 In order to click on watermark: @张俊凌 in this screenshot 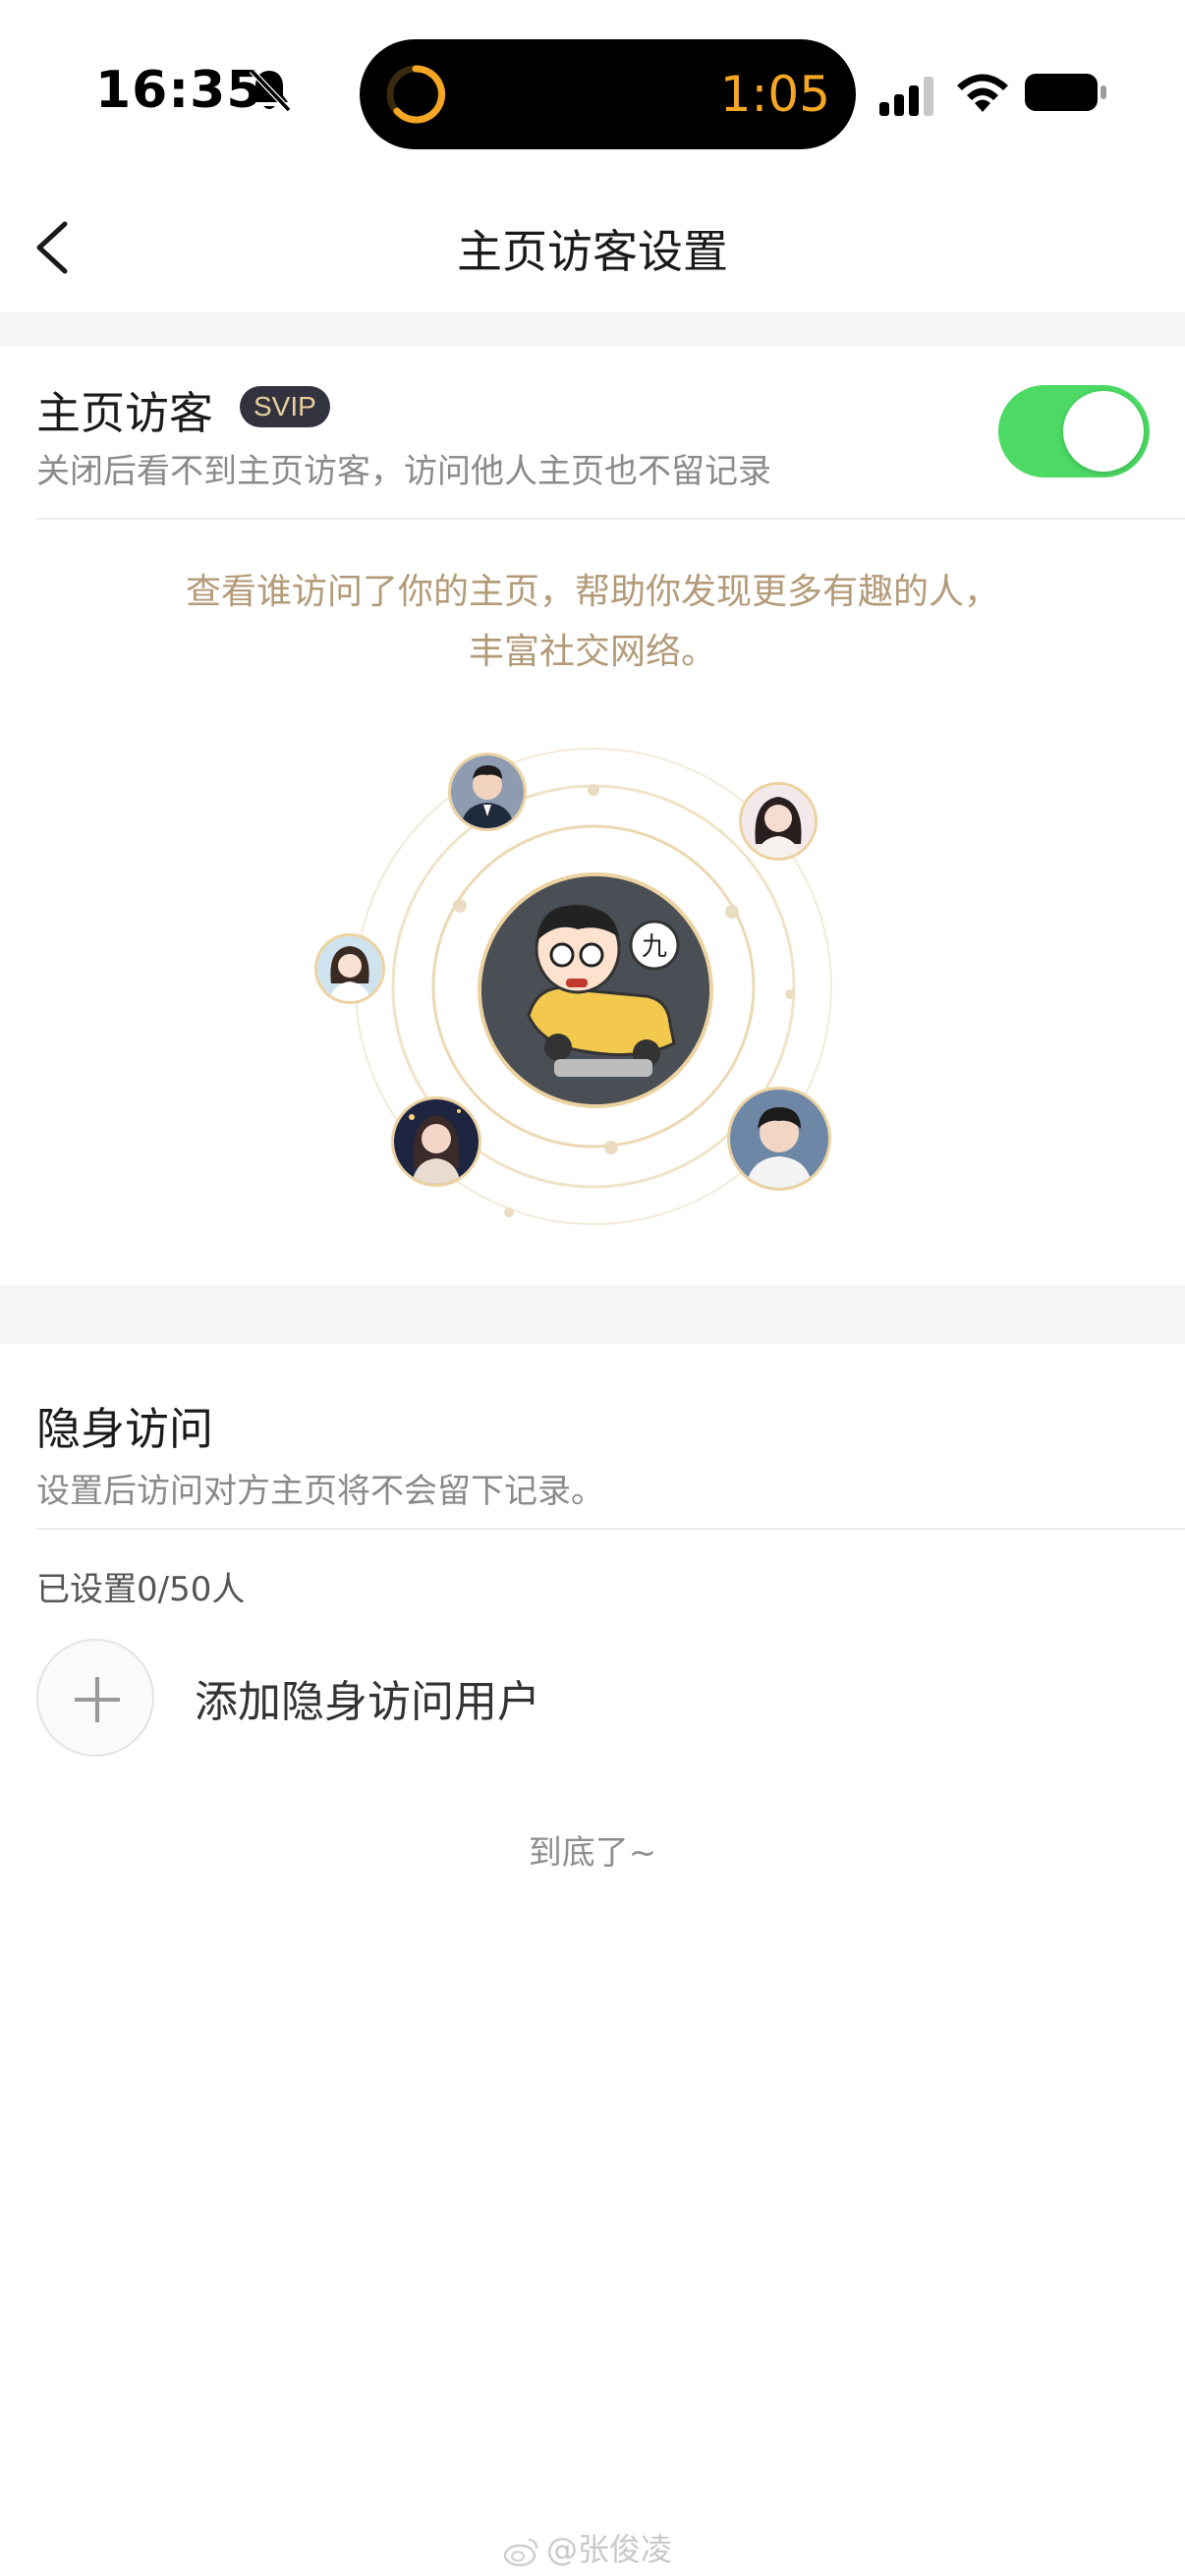, I will do `click(588, 2547)`.